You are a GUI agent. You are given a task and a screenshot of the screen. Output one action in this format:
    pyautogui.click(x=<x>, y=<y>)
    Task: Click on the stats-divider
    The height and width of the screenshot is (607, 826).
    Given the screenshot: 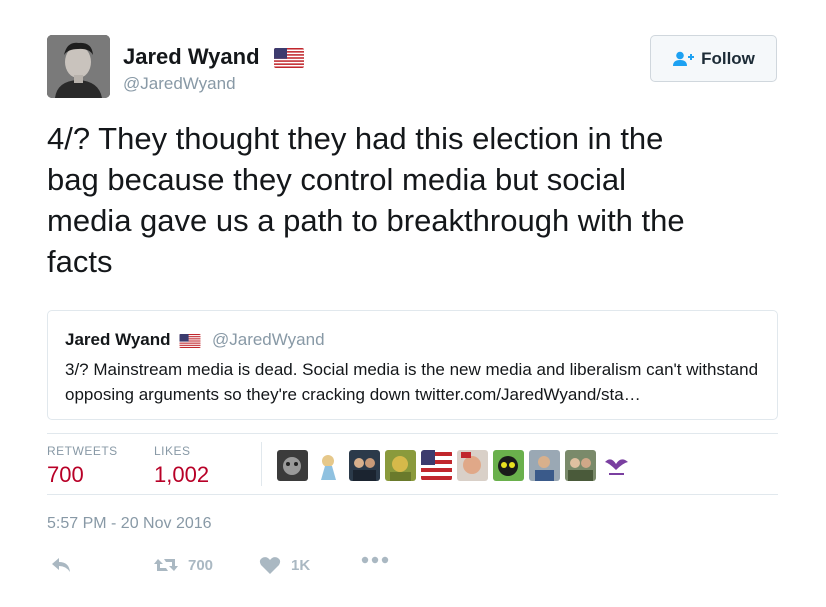 What is the action you would take?
    pyautogui.click(x=262, y=464)
    